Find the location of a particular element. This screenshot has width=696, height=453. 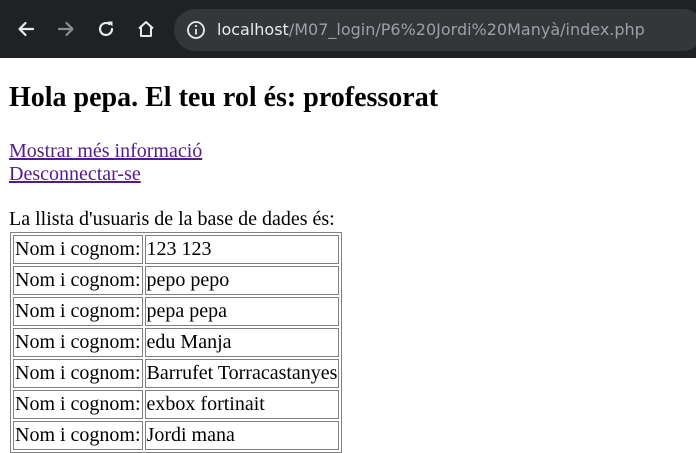

url-host: localhost is located at coordinates (253, 29).